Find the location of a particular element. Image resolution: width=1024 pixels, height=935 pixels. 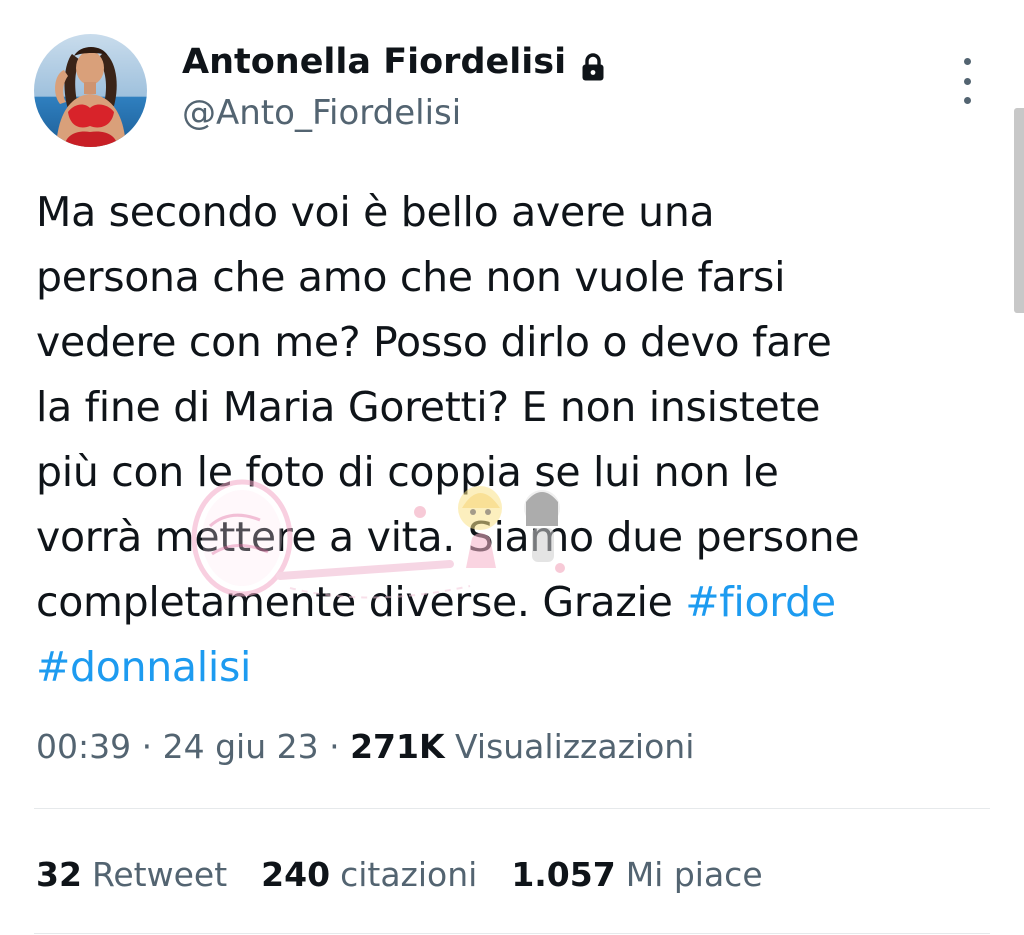

more-vertical-icon is located at coordinates (967, 81).